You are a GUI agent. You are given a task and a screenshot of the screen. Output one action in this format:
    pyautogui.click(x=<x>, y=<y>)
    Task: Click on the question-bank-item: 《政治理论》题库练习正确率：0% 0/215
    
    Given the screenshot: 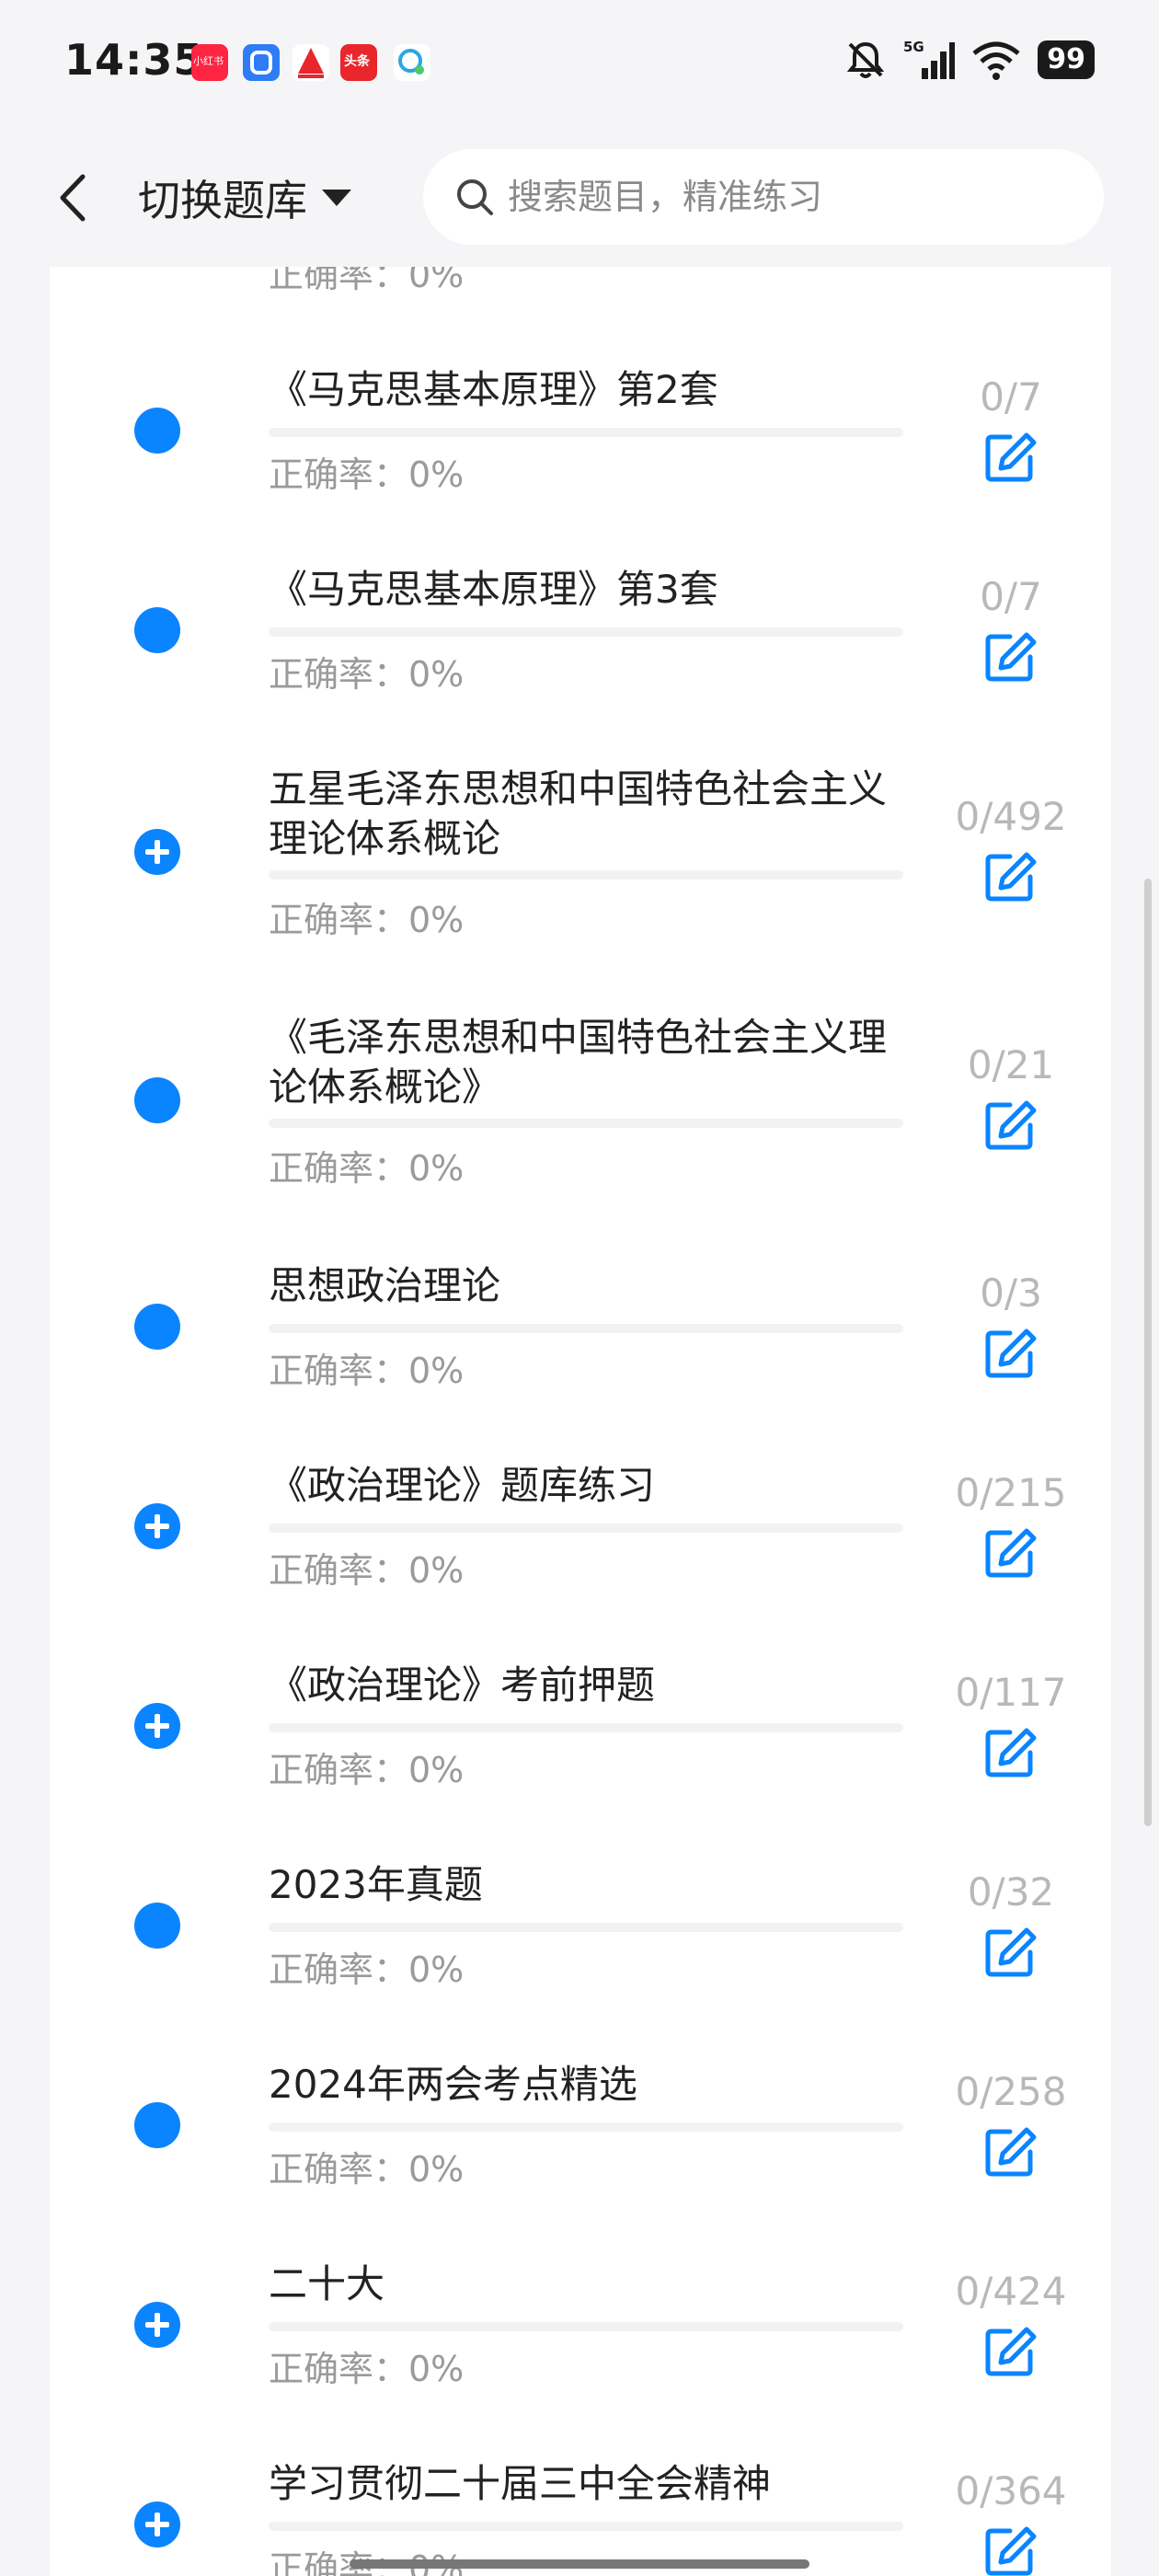 What is the action you would take?
    pyautogui.click(x=580, y=1524)
    